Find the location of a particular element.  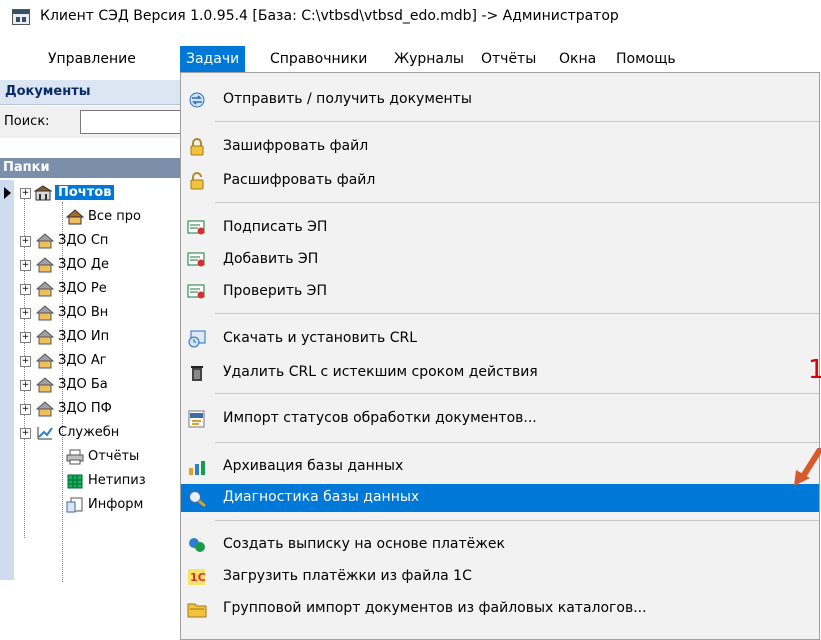

send-receive-icon is located at coordinates (197, 100).